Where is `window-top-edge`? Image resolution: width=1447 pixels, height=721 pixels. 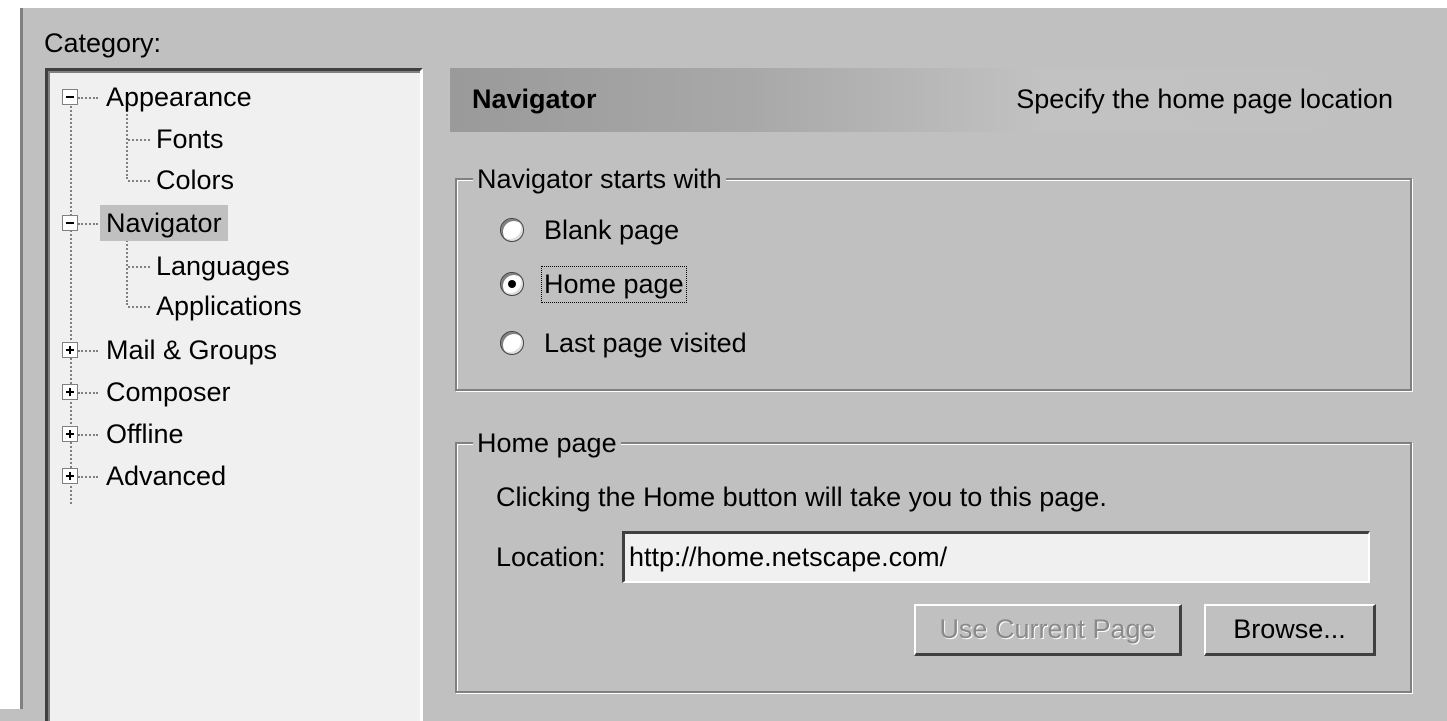
window-top-edge is located at coordinates (723, 4).